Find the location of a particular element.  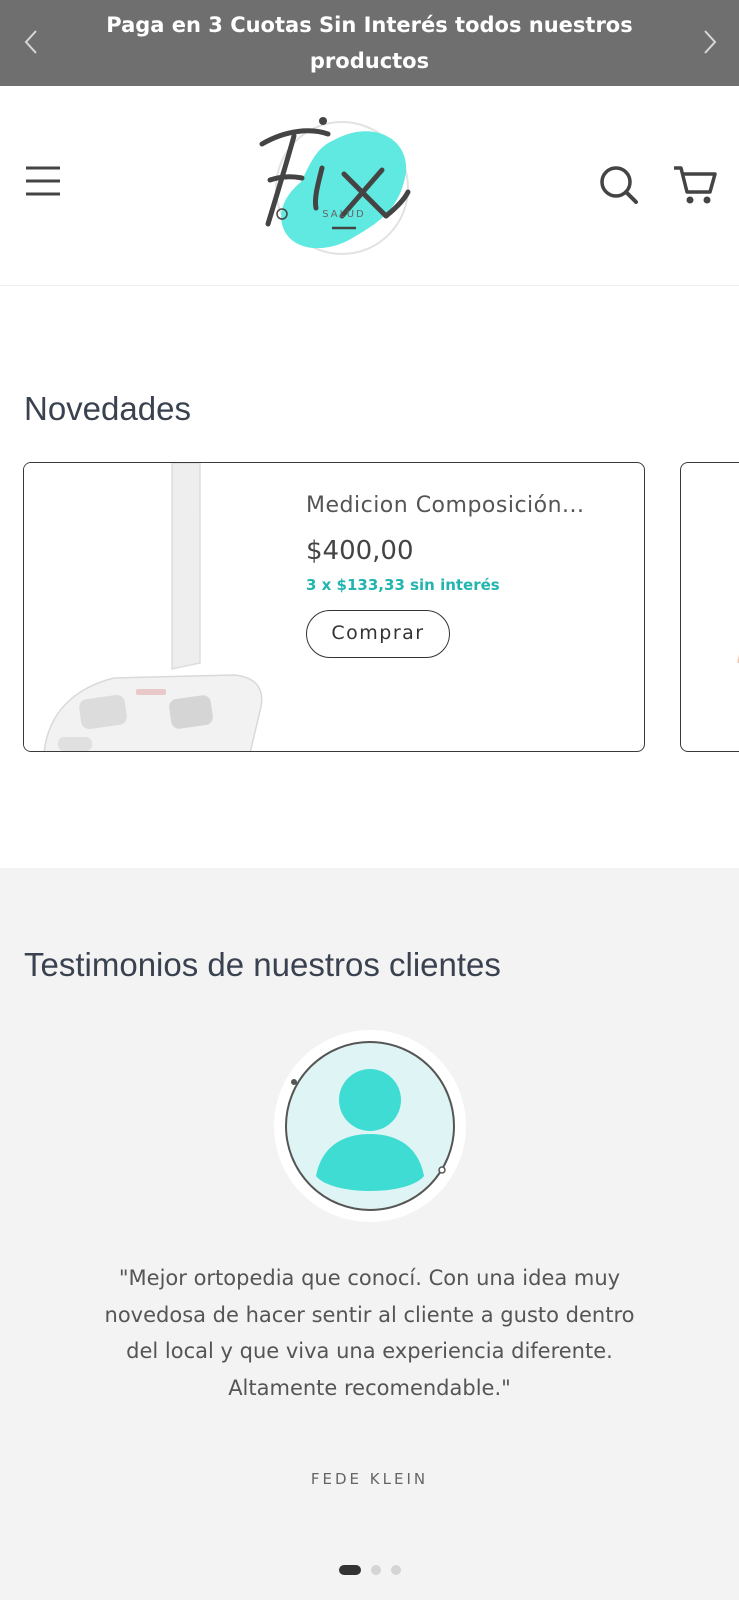

search-button is located at coordinates (619, 185).